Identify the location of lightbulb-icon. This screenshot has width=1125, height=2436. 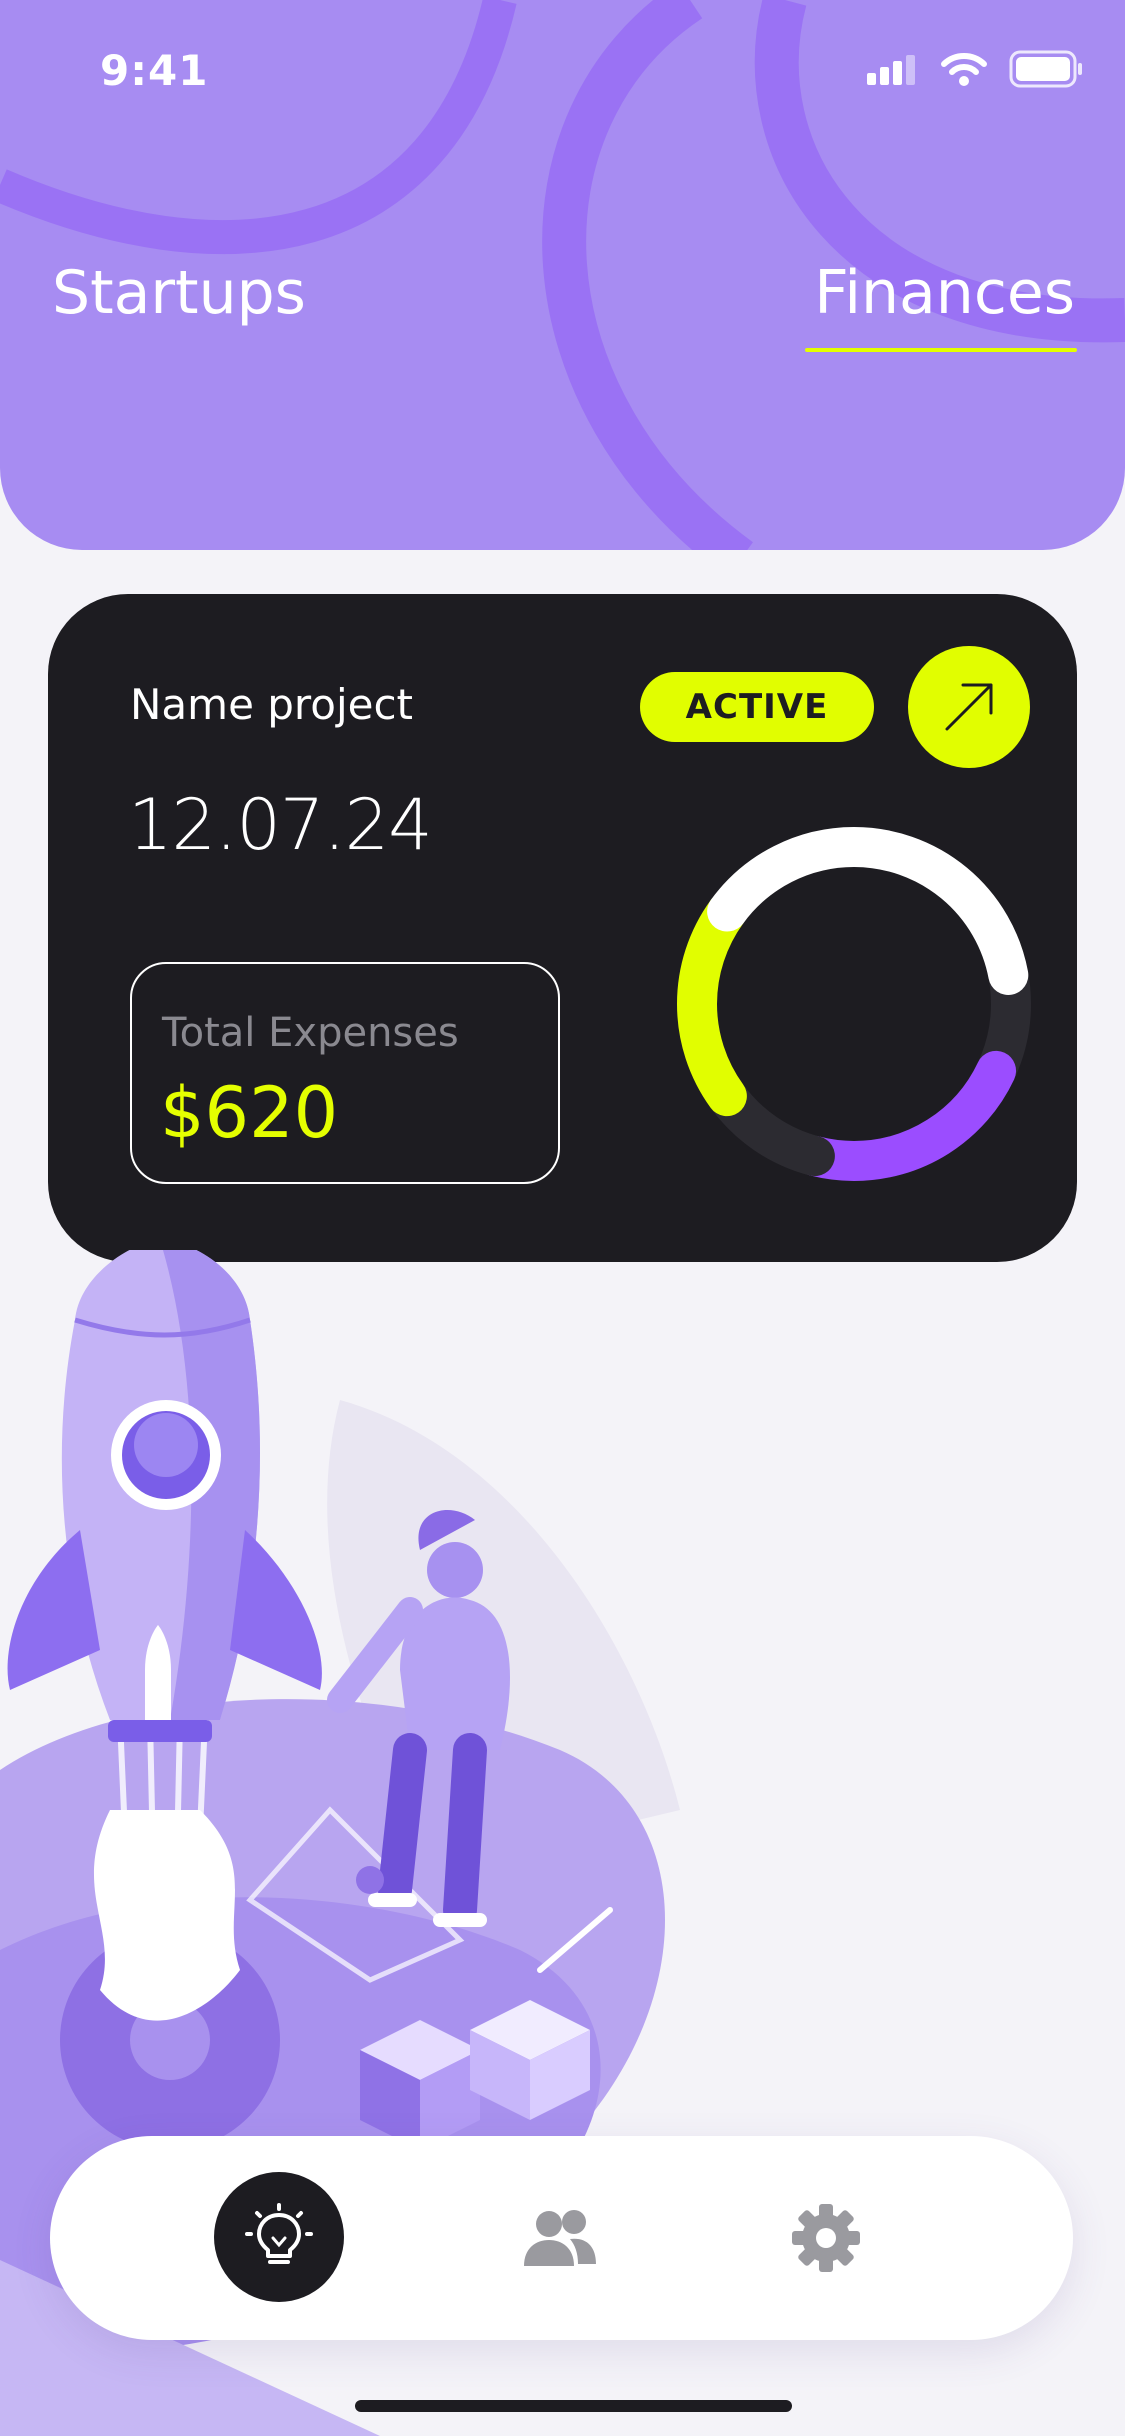
(279, 2233).